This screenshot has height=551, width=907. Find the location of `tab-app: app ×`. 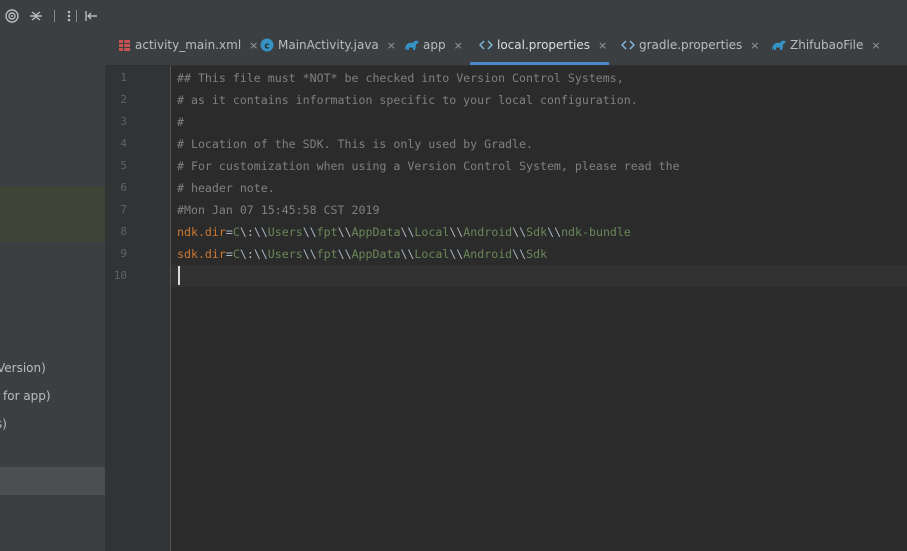

tab-app: app × is located at coordinates (433, 45).